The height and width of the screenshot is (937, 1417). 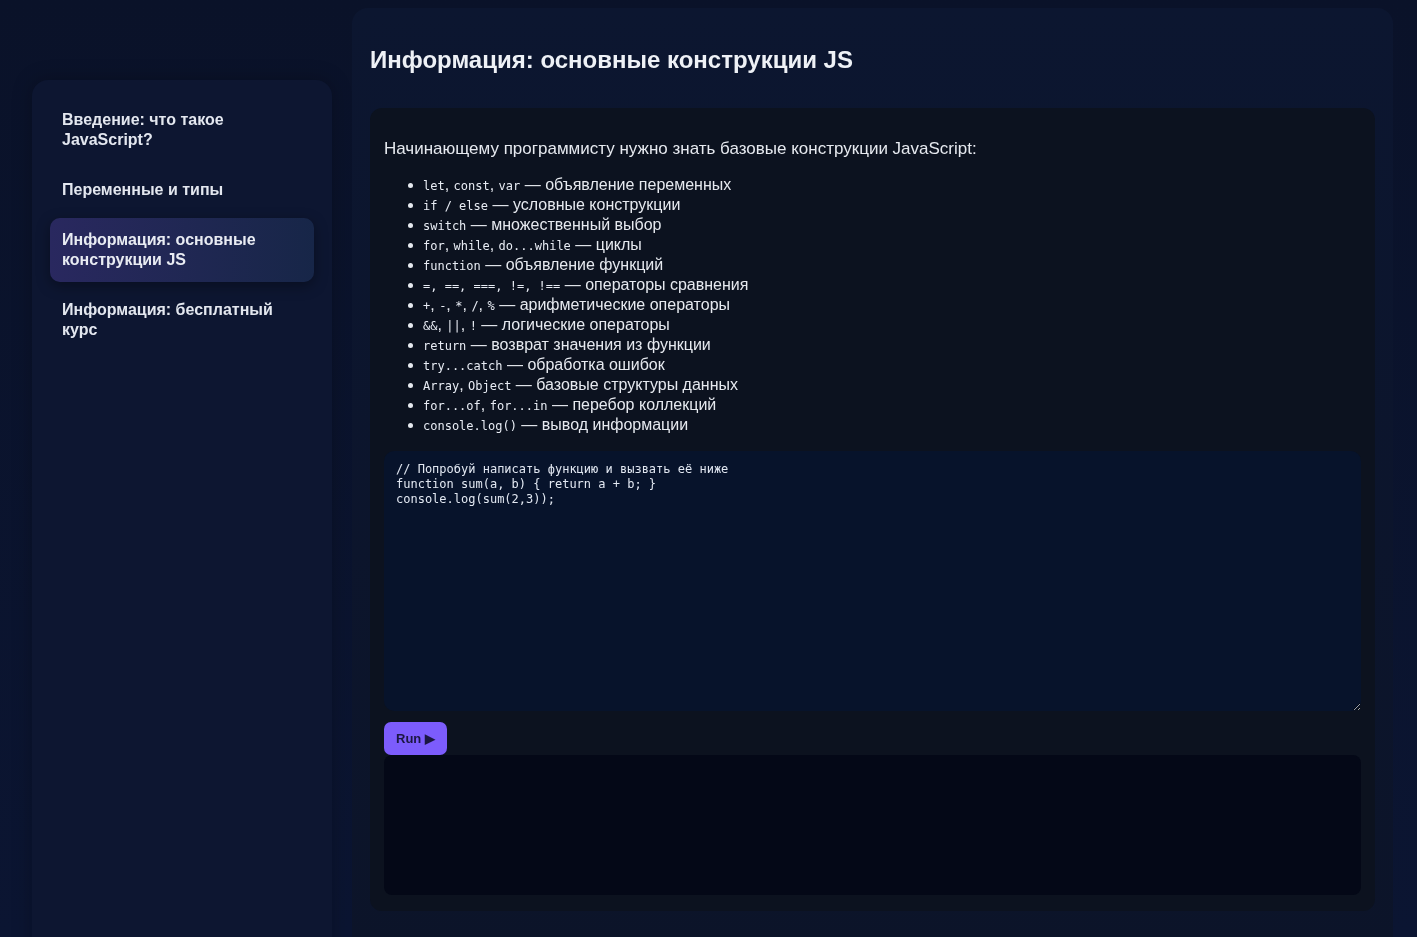 I want to click on list-item-text: switch — множественный выбор, so click(x=542, y=224).